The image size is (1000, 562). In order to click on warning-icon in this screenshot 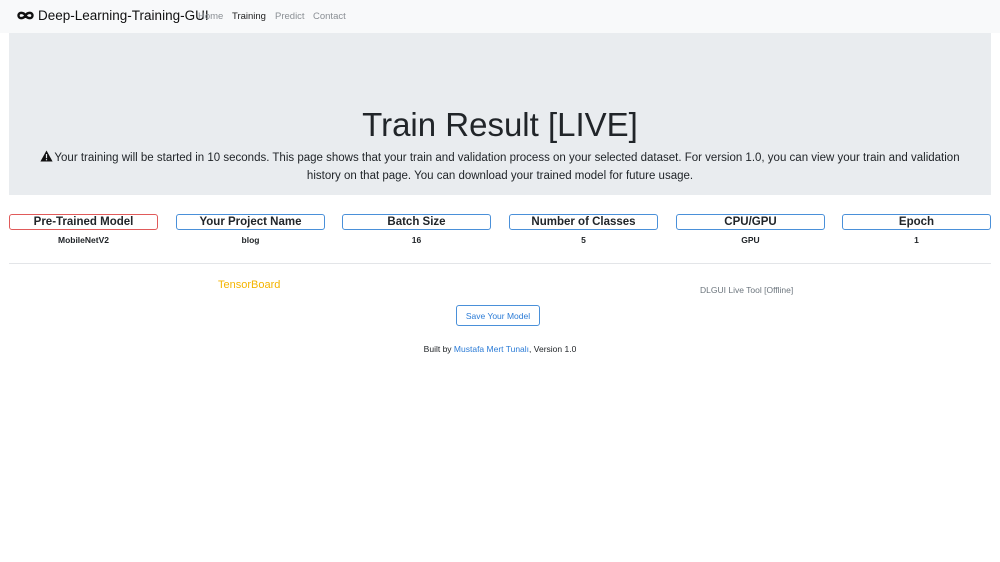, I will do `click(47, 156)`.